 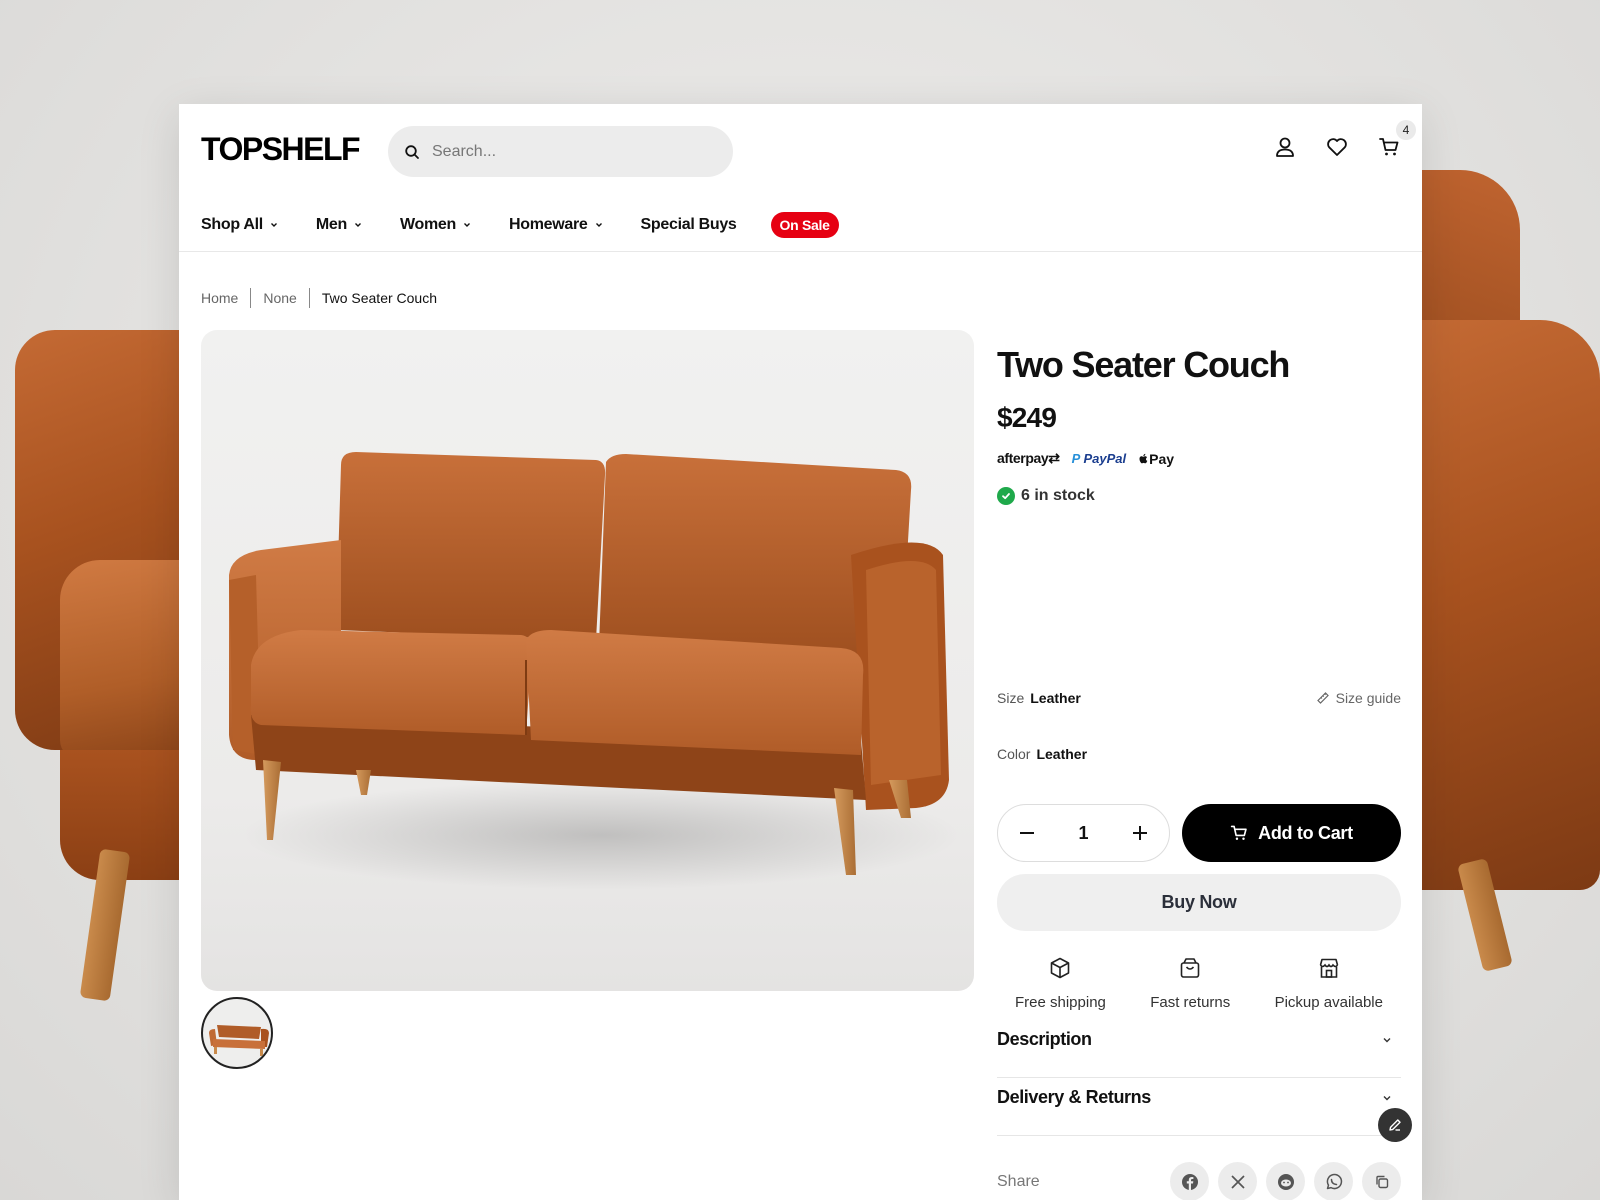 I want to click on edit-floating-button, so click(x=1395, y=1125).